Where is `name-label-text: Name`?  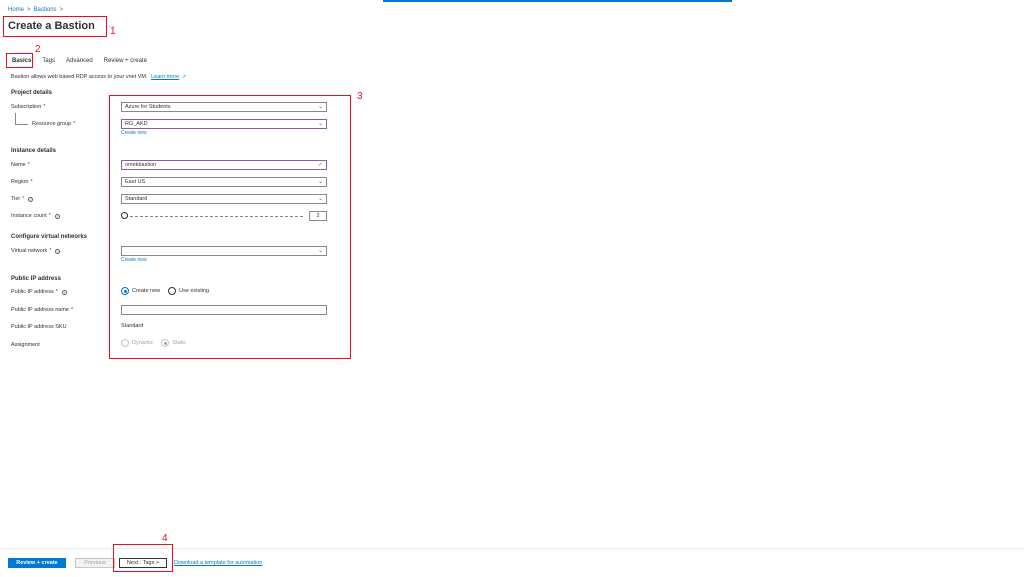
name-label-text: Name is located at coordinates (18, 165).